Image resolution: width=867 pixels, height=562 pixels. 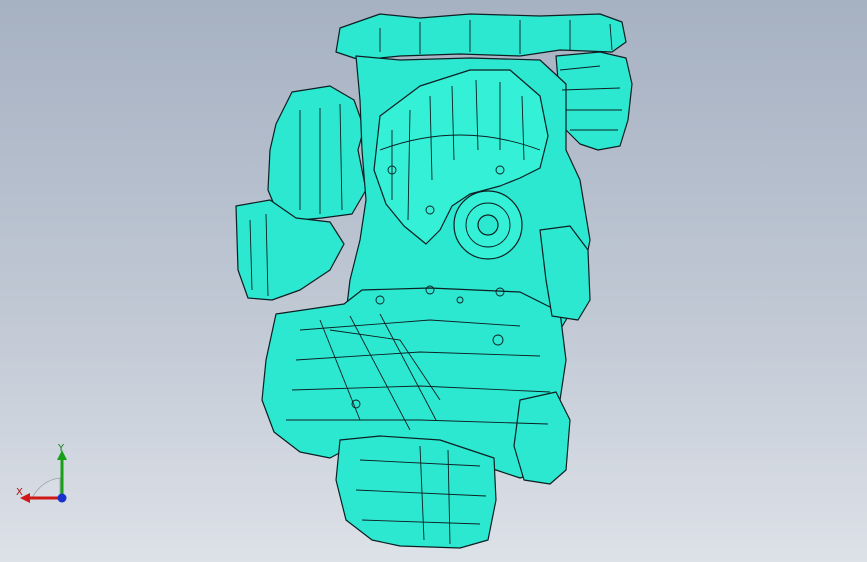 What do you see at coordinates (46, 488) in the screenshot?
I see `triad-plane` at bounding box center [46, 488].